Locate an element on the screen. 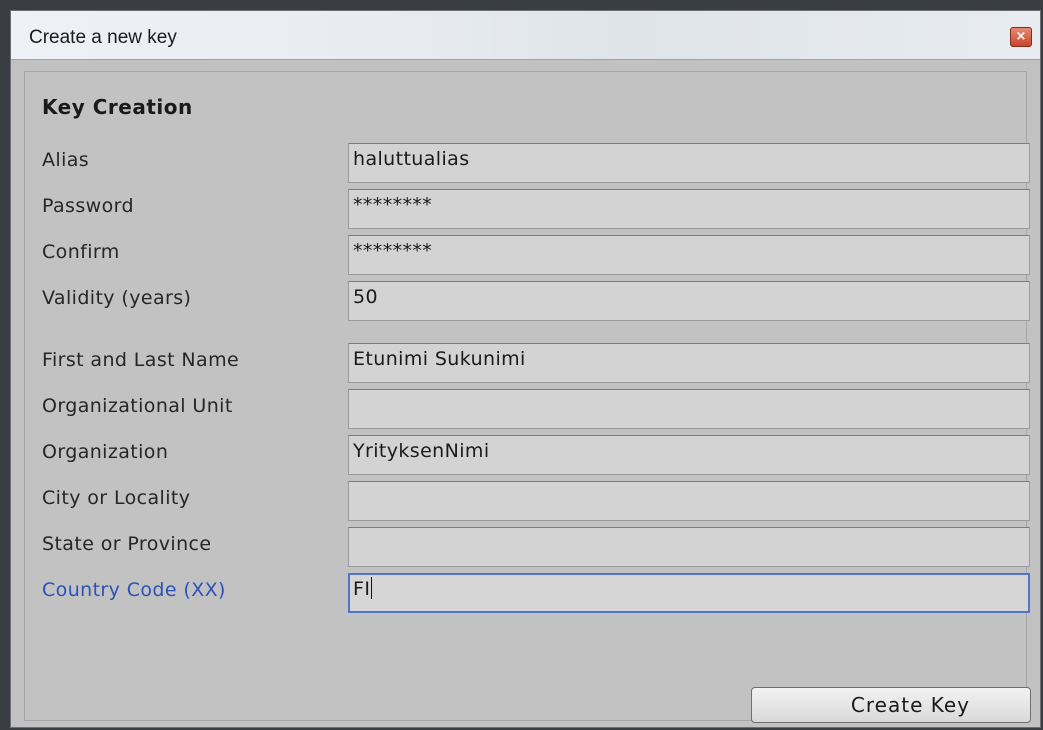  title-bar: Create a new key × is located at coordinates (525, 35).